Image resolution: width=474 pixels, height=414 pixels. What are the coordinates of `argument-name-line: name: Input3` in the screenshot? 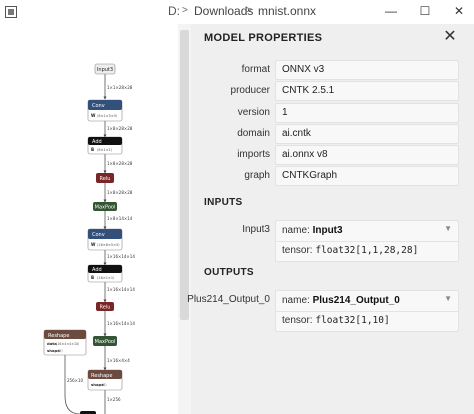 It's located at (312, 230).